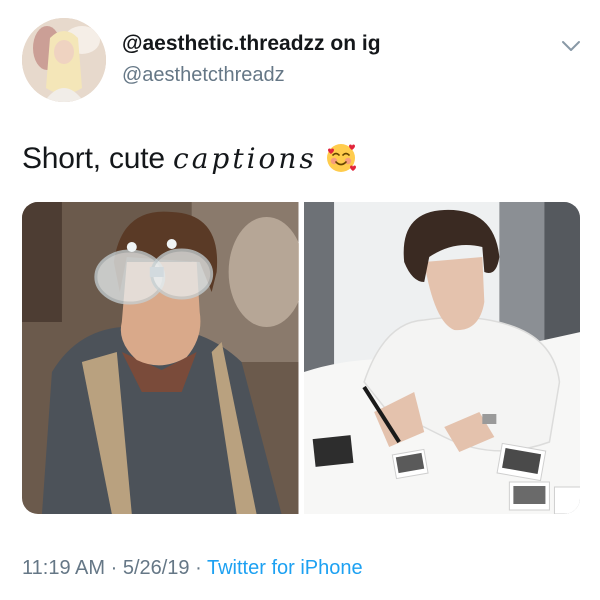 The image size is (600, 600). What do you see at coordinates (63, 568) in the screenshot?
I see `tweet-time: 11:19 AM` at bounding box center [63, 568].